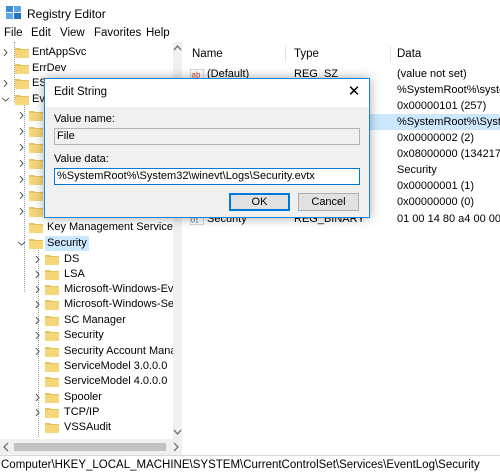  I want to click on value-data: 0x00000002 (2), so click(436, 138).